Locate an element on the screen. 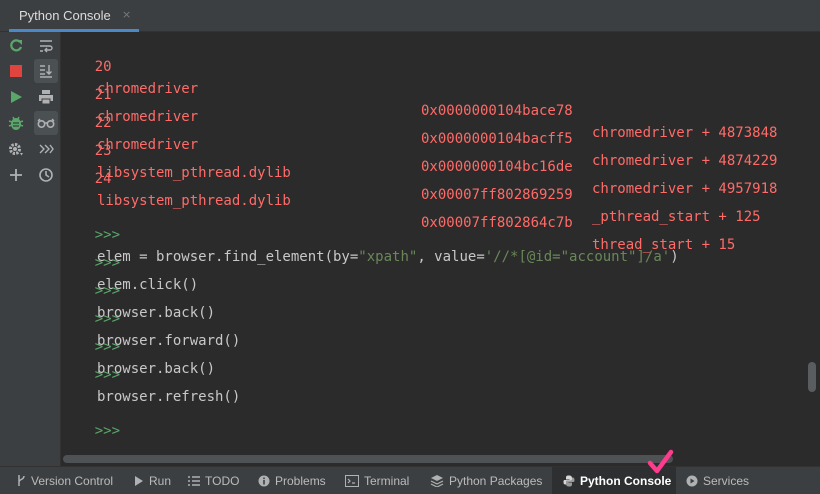  tool-run: Run is located at coordinates (152, 480).